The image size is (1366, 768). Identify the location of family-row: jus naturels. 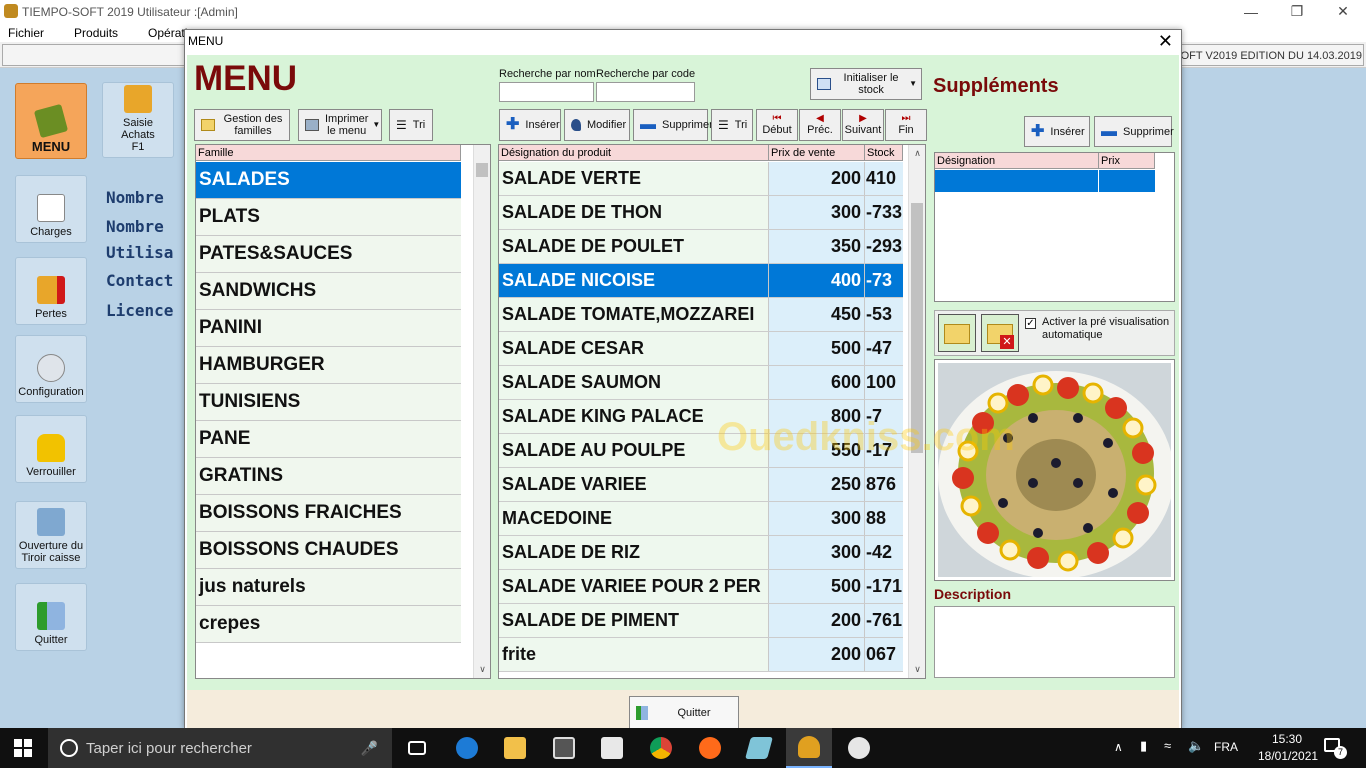
(328, 587).